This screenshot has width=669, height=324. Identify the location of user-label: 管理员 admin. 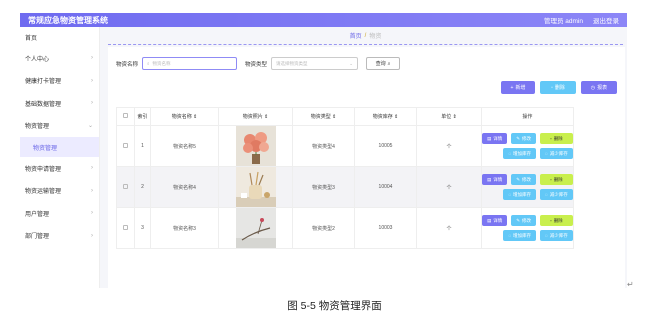
(563, 21).